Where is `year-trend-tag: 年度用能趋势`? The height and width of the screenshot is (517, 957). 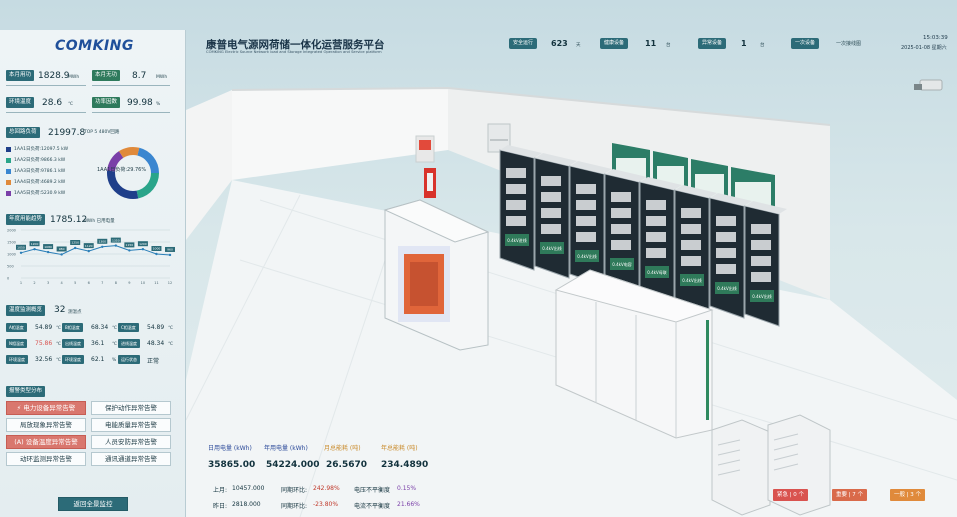 year-trend-tag: 年度用能趋势 is located at coordinates (26, 219).